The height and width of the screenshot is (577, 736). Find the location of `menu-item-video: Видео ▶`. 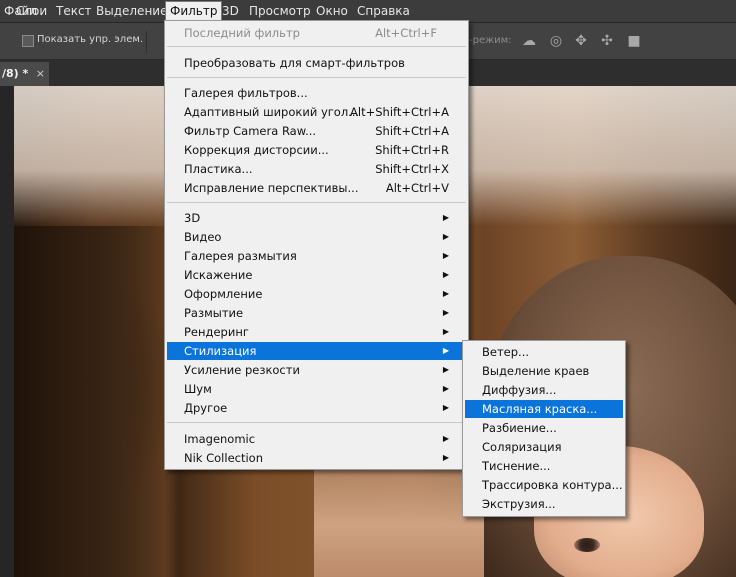

menu-item-video: Видео ▶ is located at coordinates (316, 237).